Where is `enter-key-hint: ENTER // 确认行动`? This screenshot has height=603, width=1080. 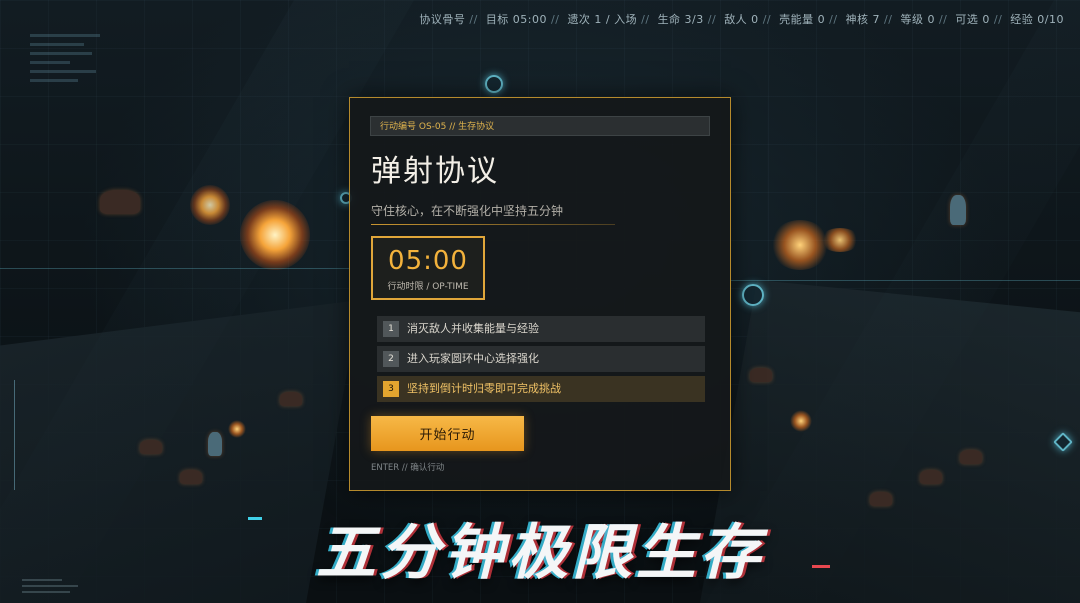
enter-key-hint: ENTER // 确认行动 is located at coordinates (408, 468).